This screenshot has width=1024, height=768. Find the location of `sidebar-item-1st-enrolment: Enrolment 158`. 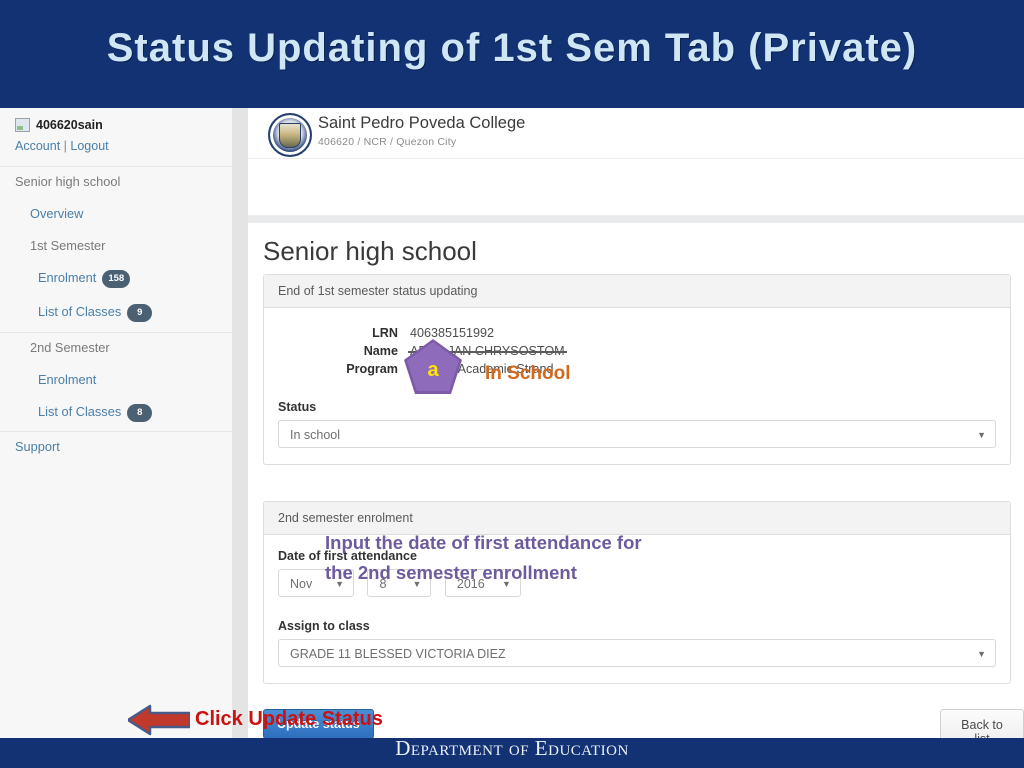

sidebar-item-1st-enrolment: Enrolment 158 is located at coordinates (116, 279).